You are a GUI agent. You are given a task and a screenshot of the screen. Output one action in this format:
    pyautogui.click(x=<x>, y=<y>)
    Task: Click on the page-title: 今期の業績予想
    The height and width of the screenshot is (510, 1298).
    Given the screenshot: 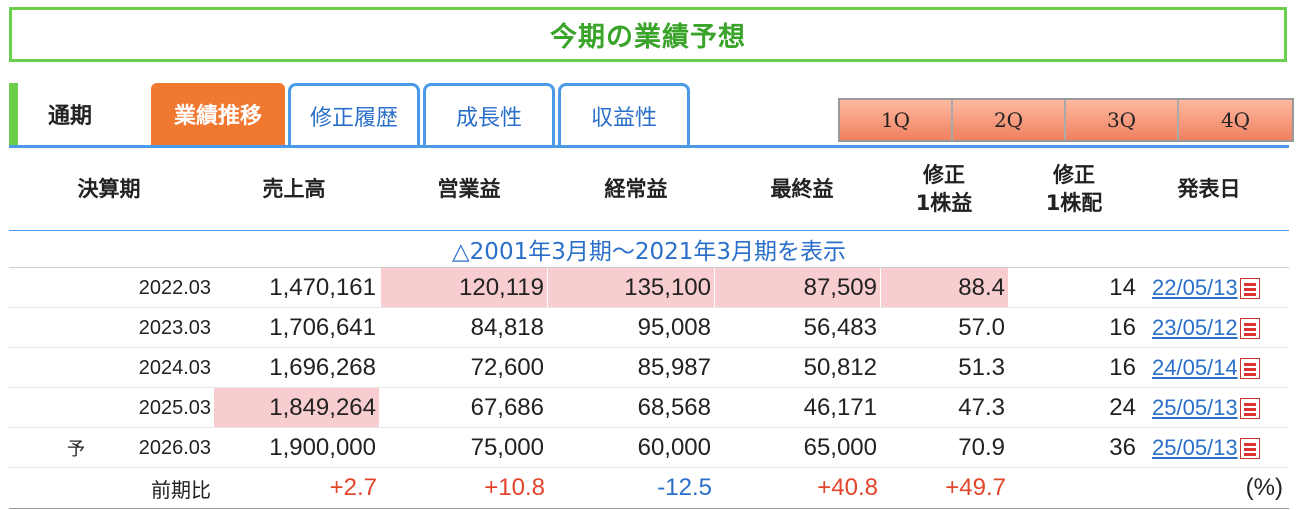 What is the action you would take?
    pyautogui.click(x=648, y=37)
    